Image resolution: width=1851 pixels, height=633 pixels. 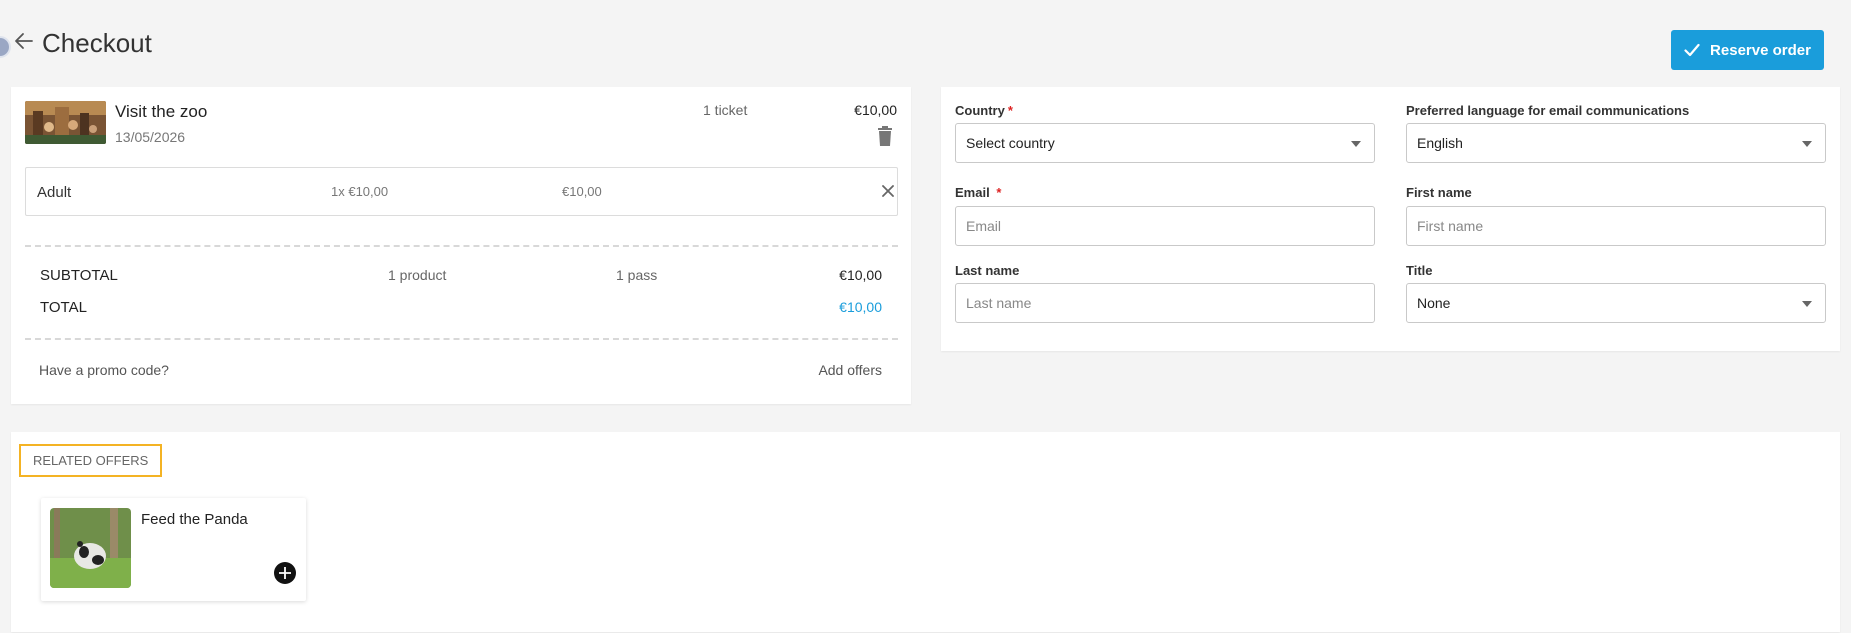 What do you see at coordinates (860, 307) in the screenshot?
I see `total-value: €10,00` at bounding box center [860, 307].